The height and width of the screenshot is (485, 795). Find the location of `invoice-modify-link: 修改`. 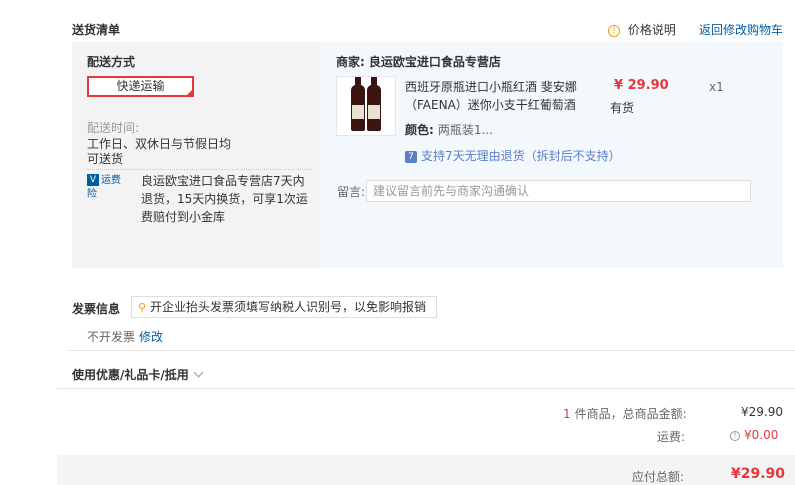

invoice-modify-link: 修改 is located at coordinates (151, 336).